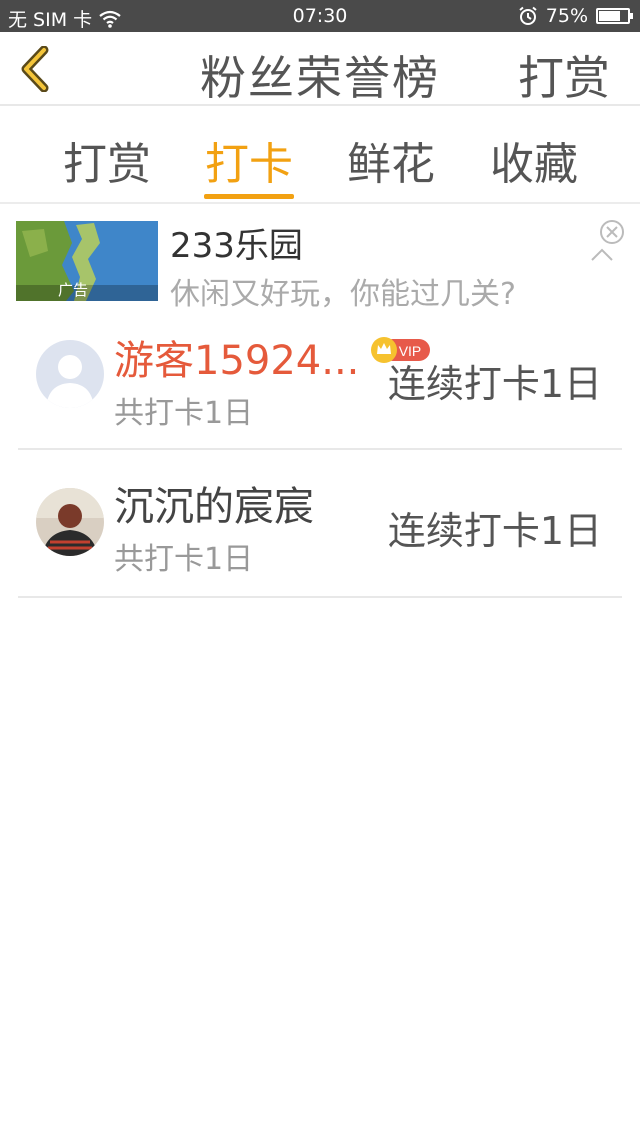  I want to click on tab-reward: 打赏, so click(107, 160).